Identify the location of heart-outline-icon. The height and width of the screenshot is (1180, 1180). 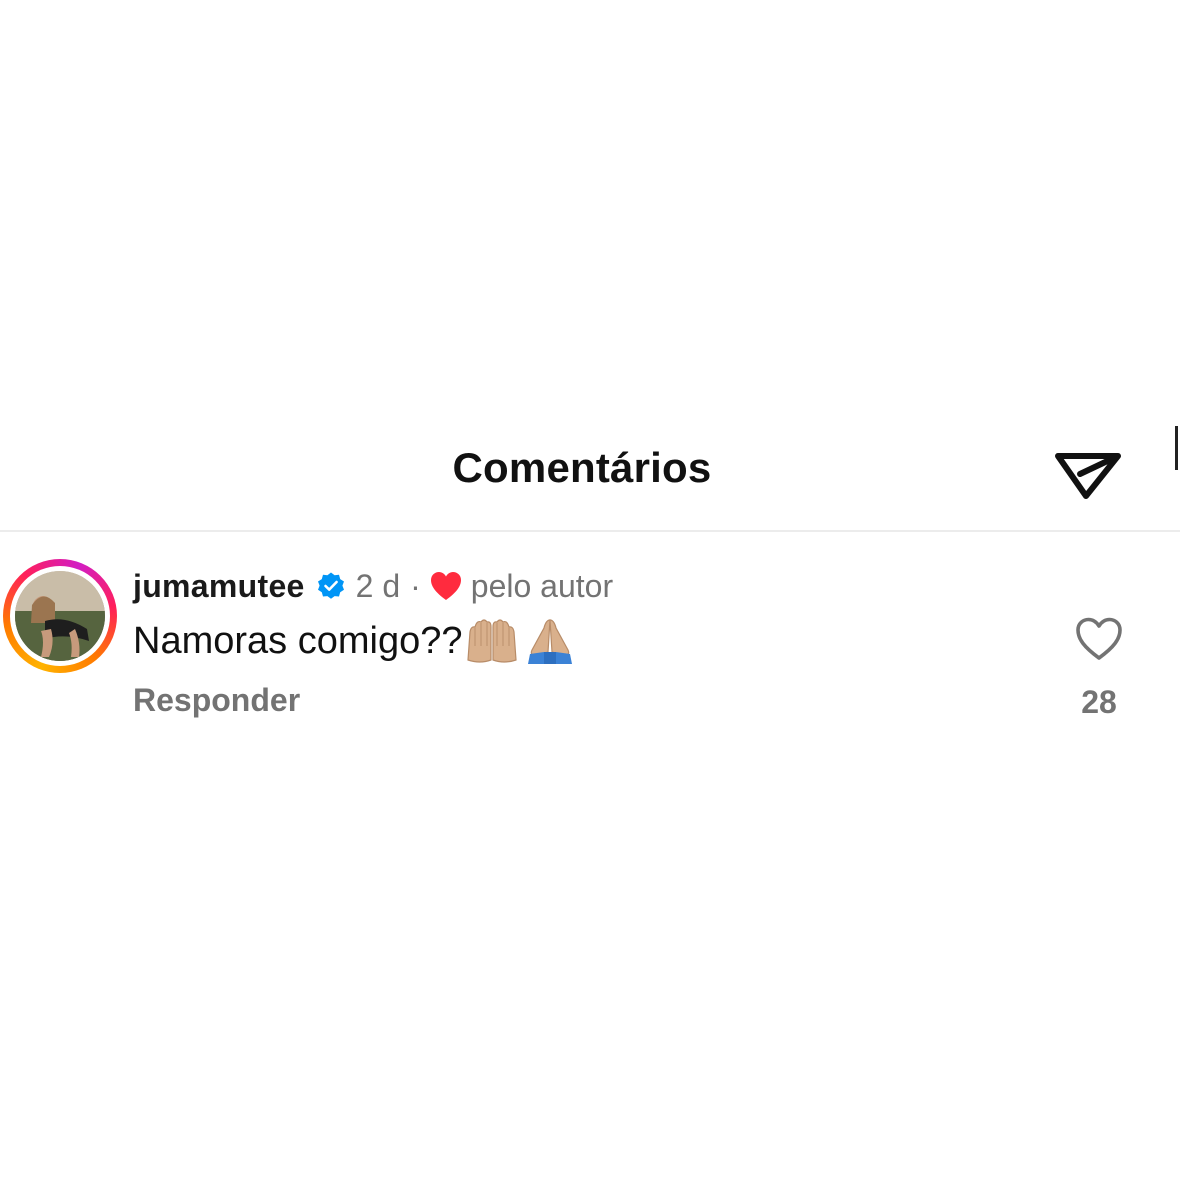
(1099, 639).